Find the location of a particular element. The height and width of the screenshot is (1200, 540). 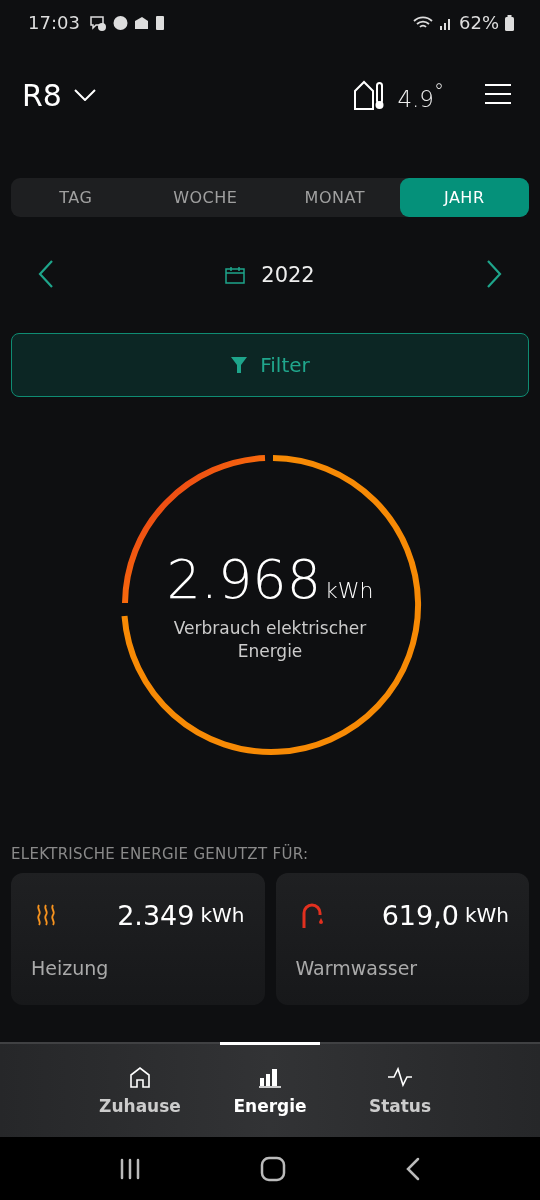

filter-button: Filter is located at coordinates (270, 365).